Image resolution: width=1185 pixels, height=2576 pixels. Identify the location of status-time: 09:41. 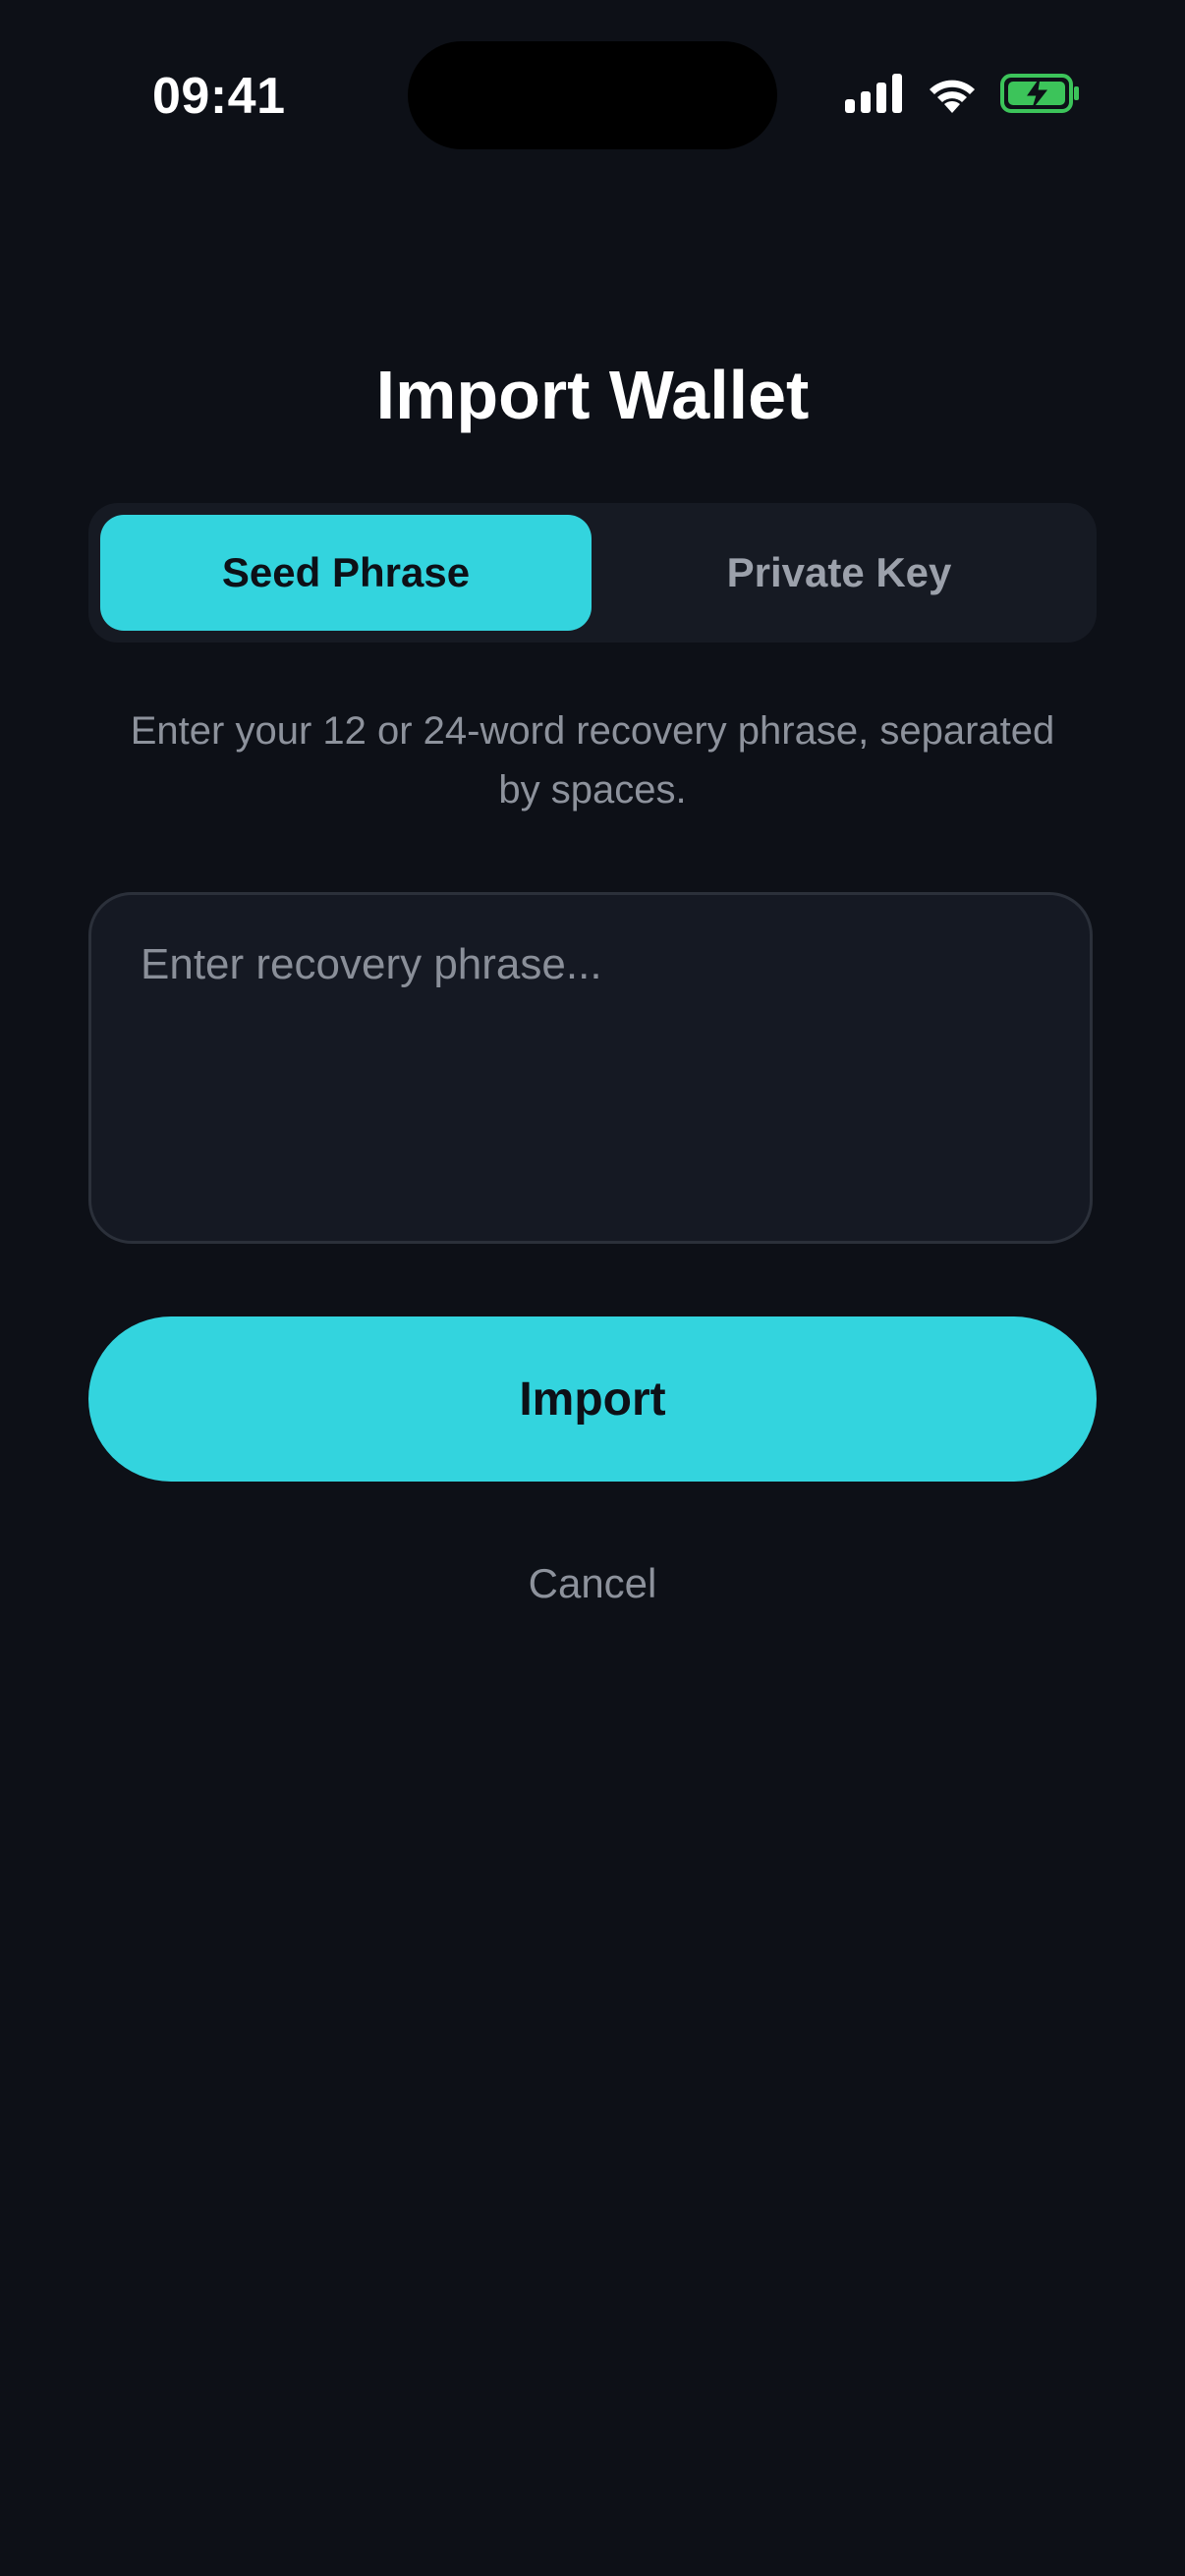
(219, 96).